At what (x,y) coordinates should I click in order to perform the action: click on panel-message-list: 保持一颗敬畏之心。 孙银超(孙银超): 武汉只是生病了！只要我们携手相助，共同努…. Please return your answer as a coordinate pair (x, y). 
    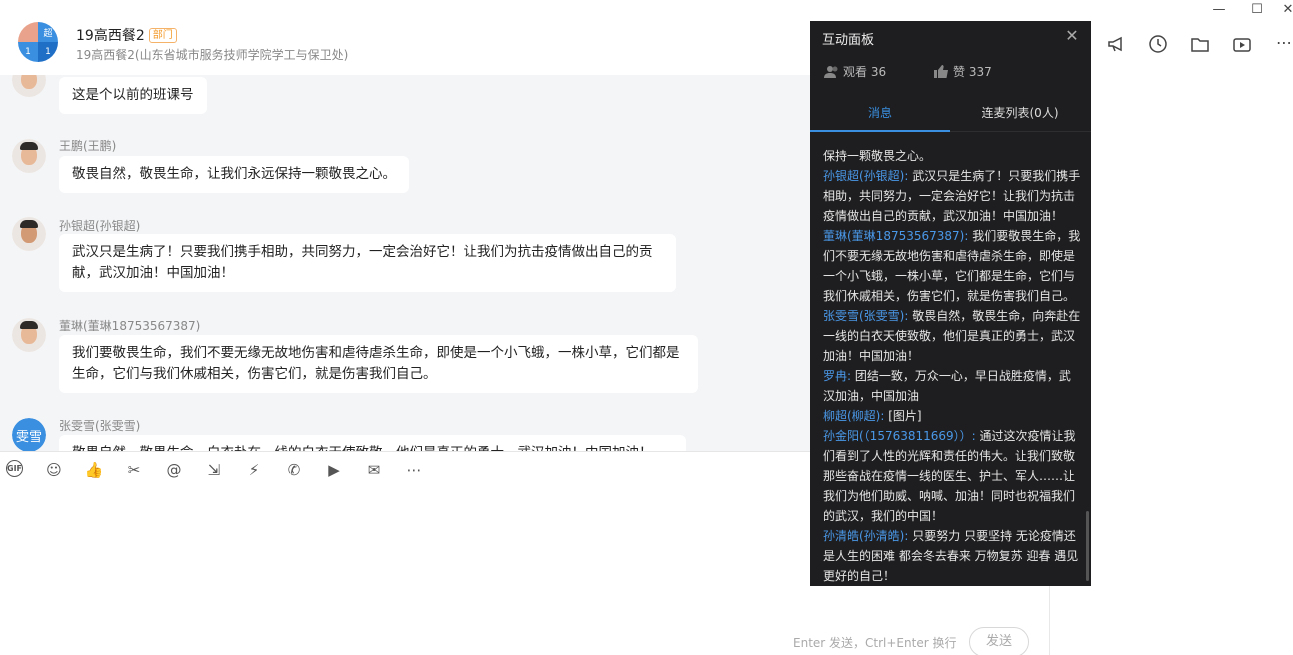
    Looking at the image, I should click on (952, 366).